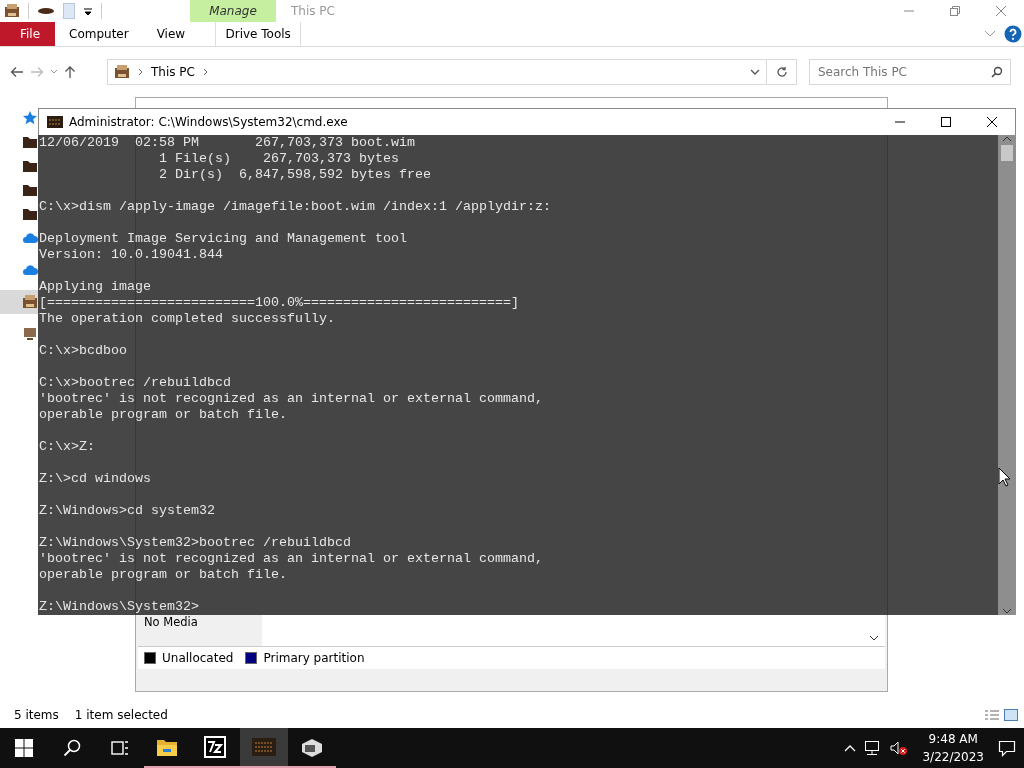 This screenshot has height=768, width=1024. I want to click on selection-count: 1 item selected, so click(121, 715).